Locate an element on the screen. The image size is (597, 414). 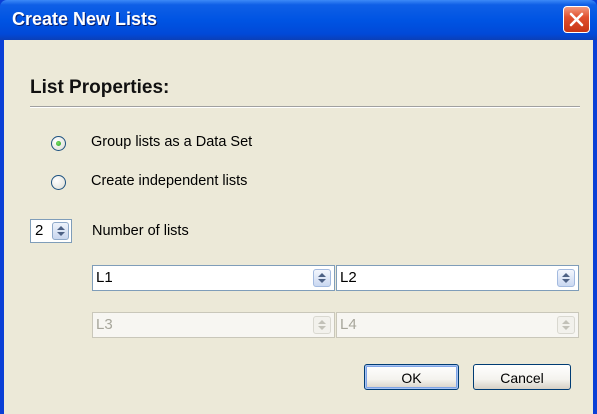
dialog-title: Create New Lists is located at coordinates (85, 19).